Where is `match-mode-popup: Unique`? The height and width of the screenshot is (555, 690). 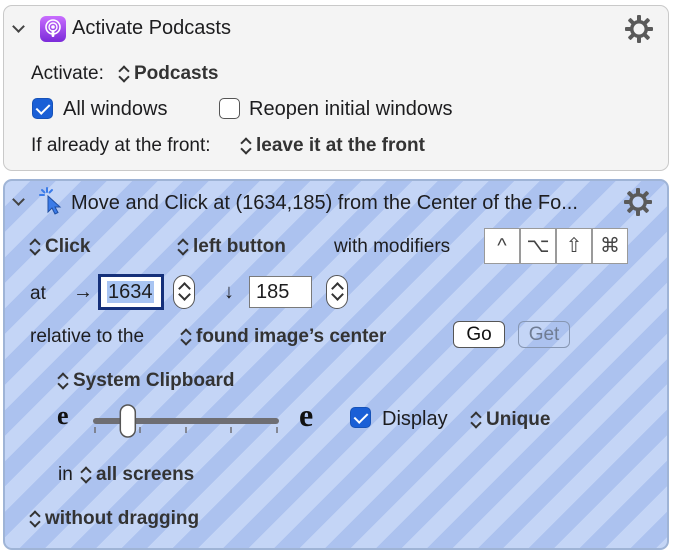
match-mode-popup: Unique is located at coordinates (510, 420).